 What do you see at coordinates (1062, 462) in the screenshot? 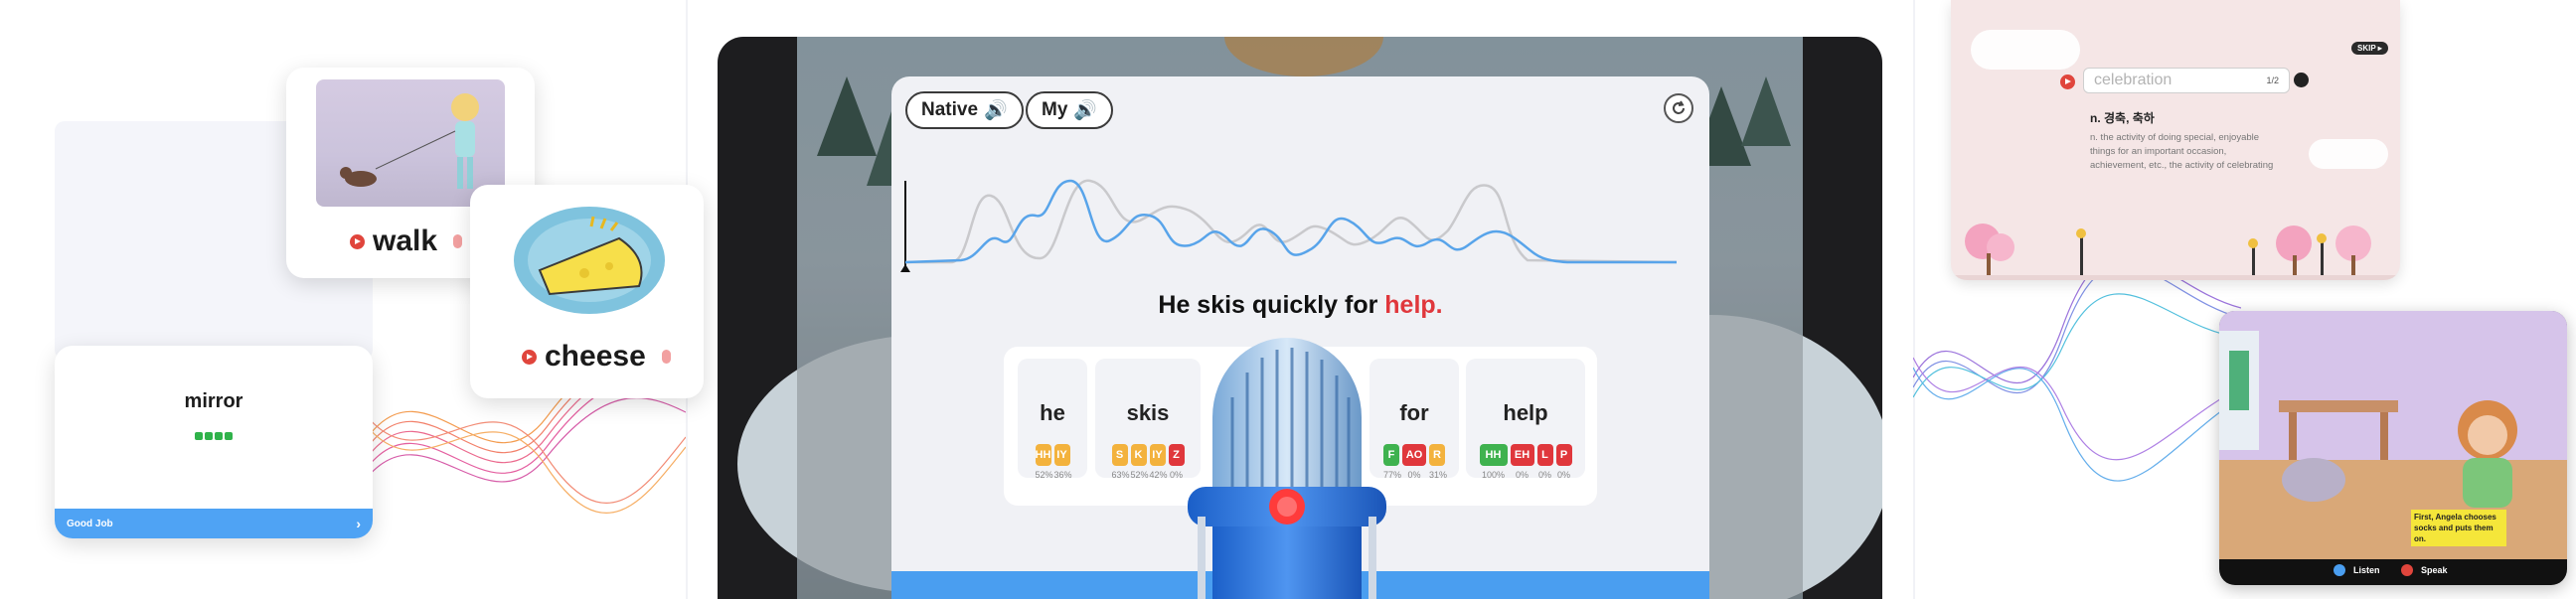
I see `phoneme-chip: IY 36%` at bounding box center [1062, 462].